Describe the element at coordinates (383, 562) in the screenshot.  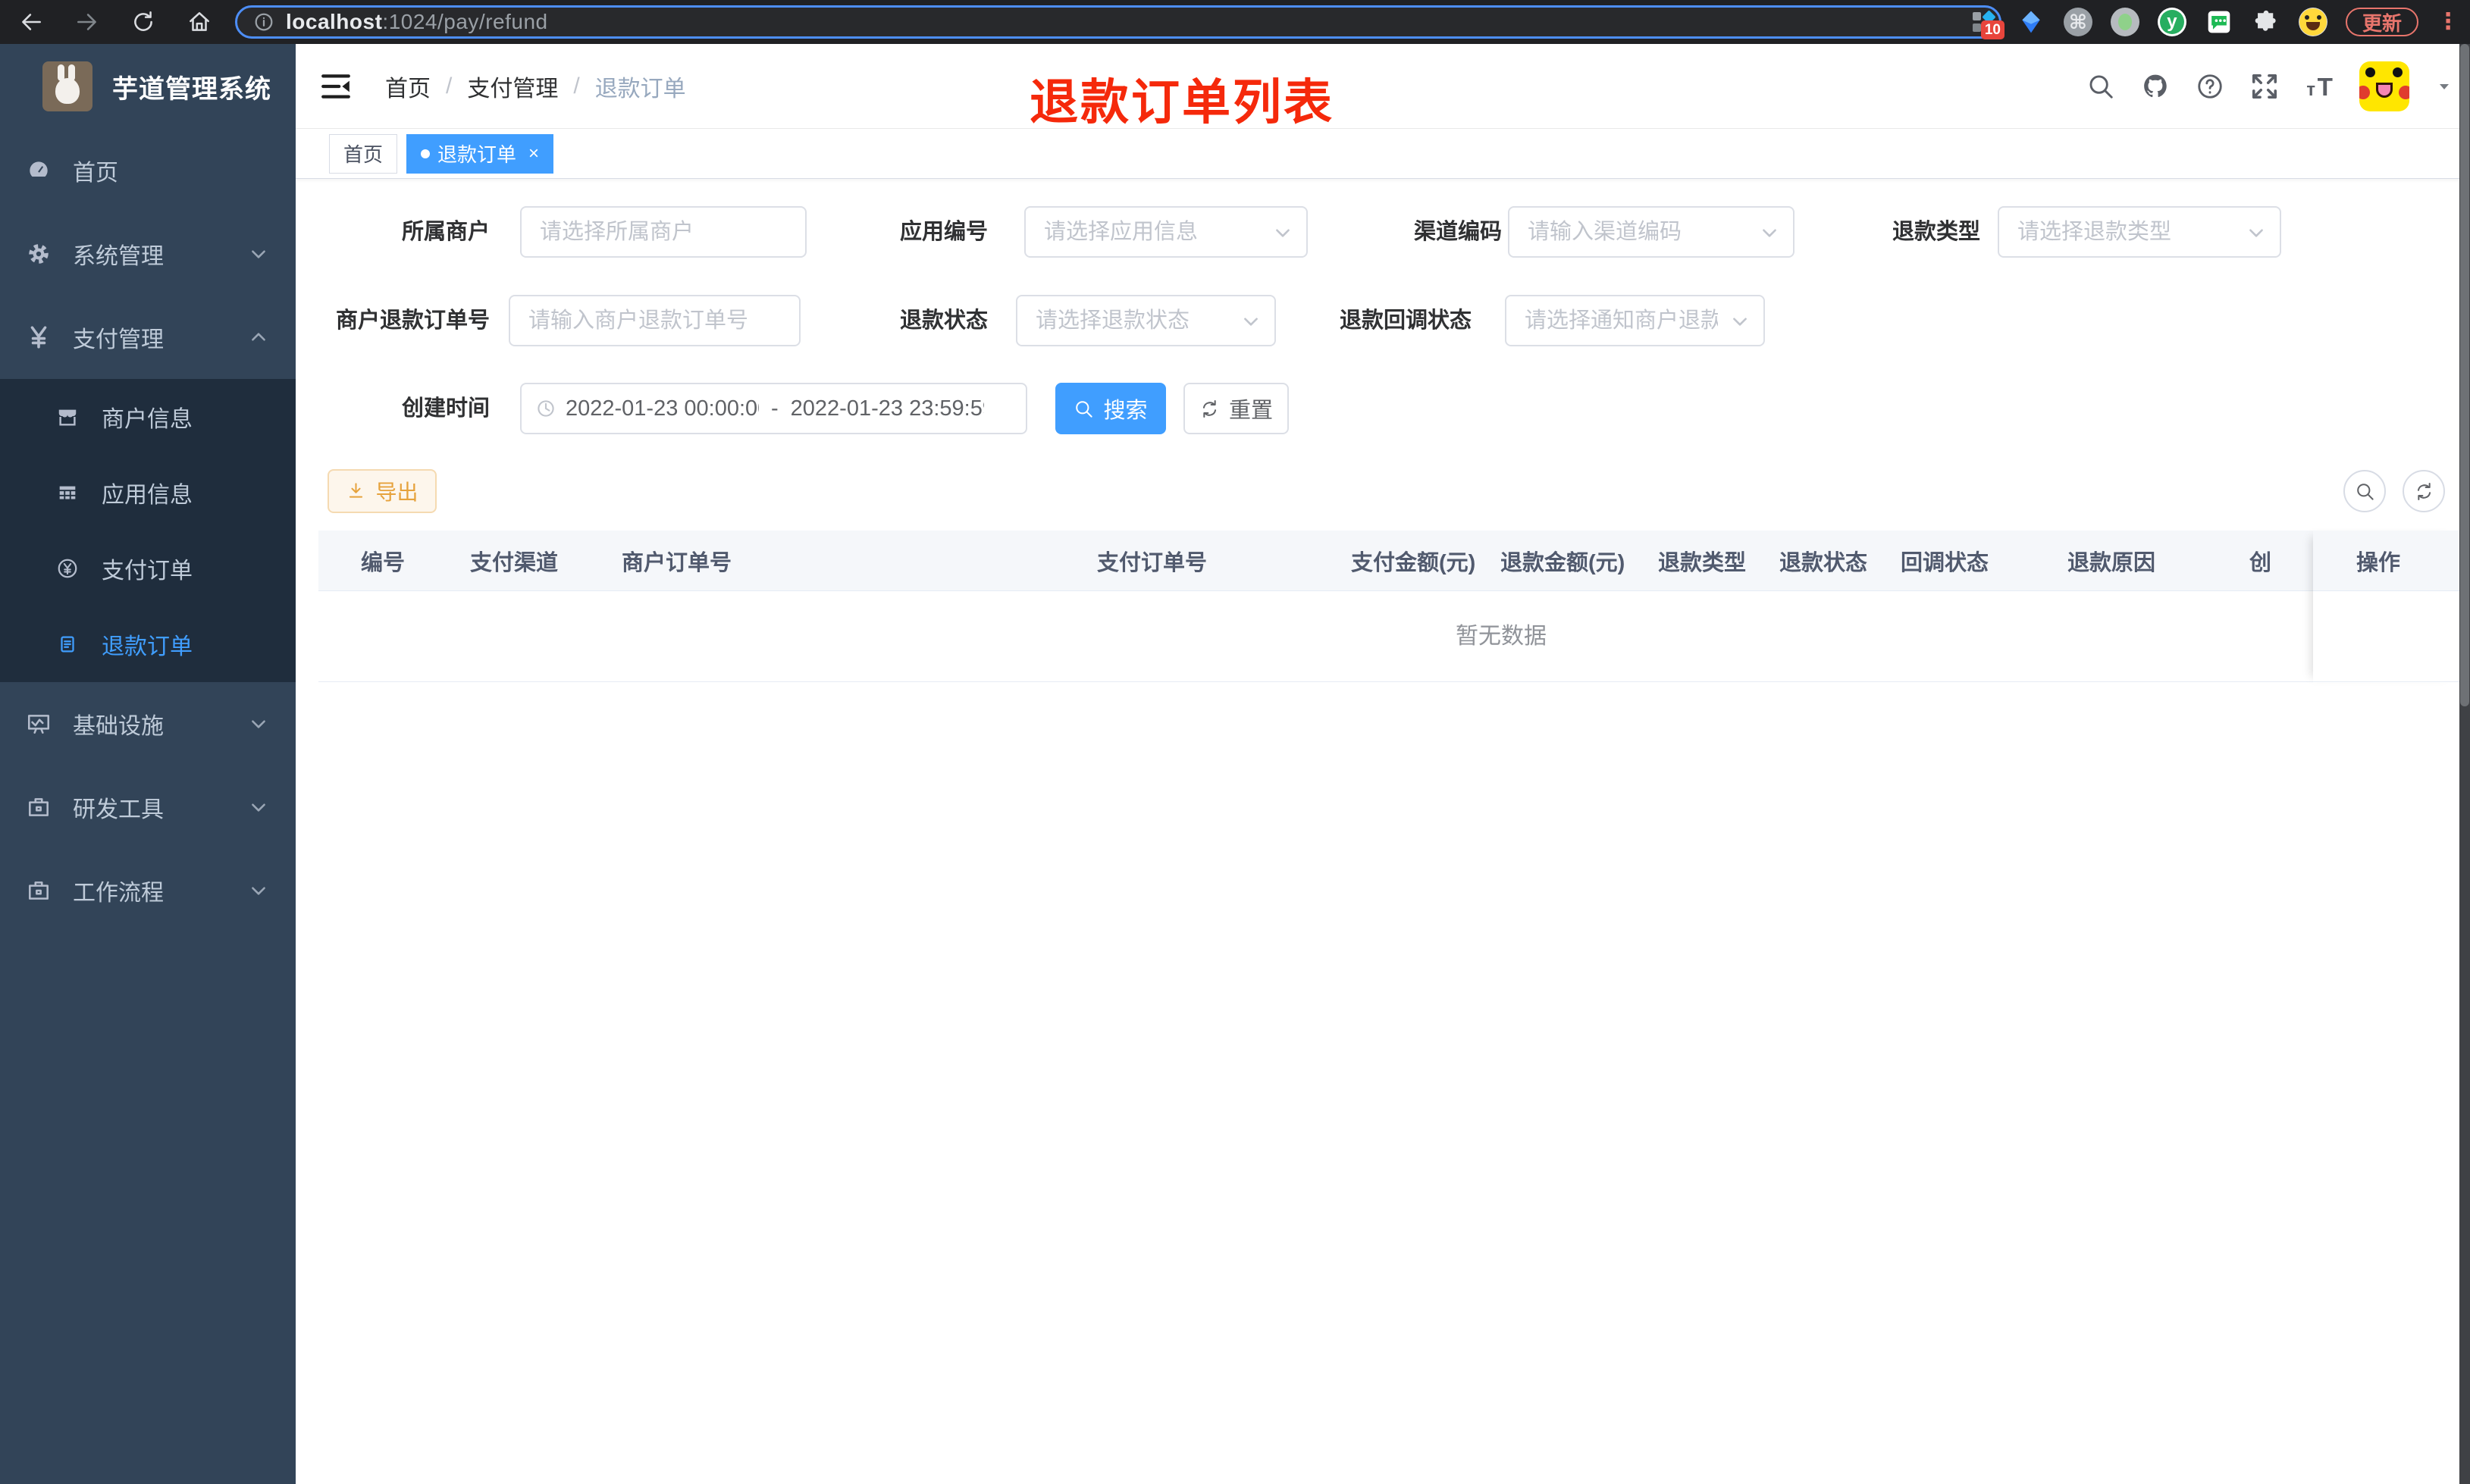
I see `column-header: 编号` at that location.